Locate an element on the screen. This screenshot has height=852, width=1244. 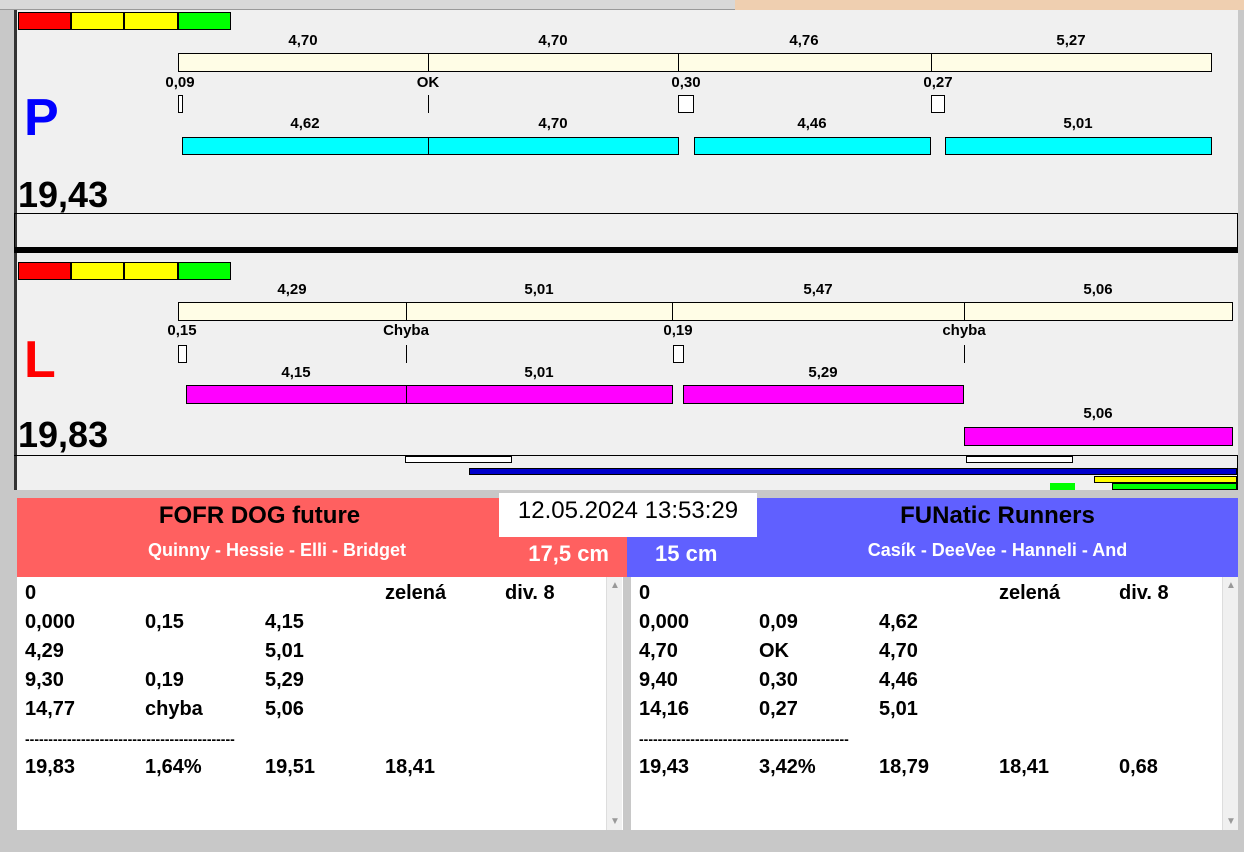
run-label: 4,15 is located at coordinates (296, 372).